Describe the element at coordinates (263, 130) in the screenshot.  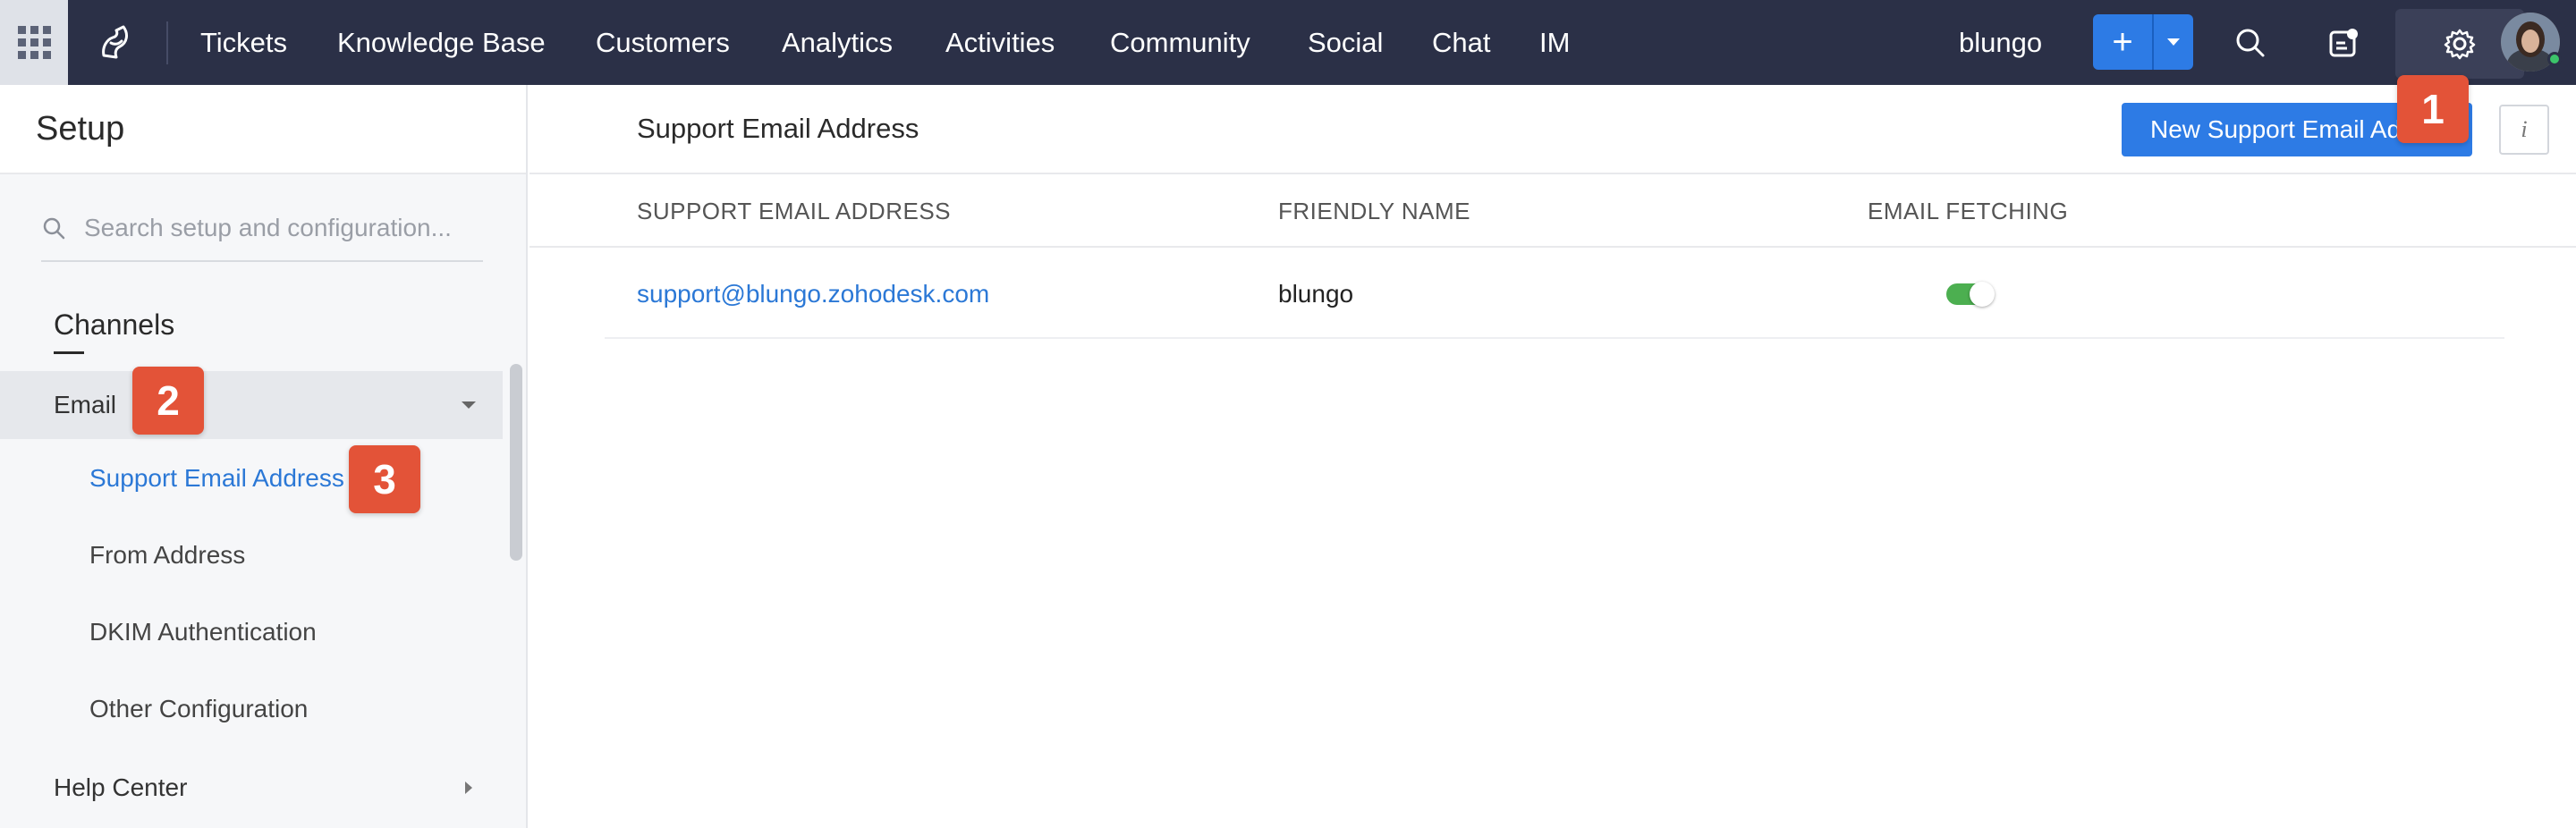
I see `sidebar-title: Setup` at that location.